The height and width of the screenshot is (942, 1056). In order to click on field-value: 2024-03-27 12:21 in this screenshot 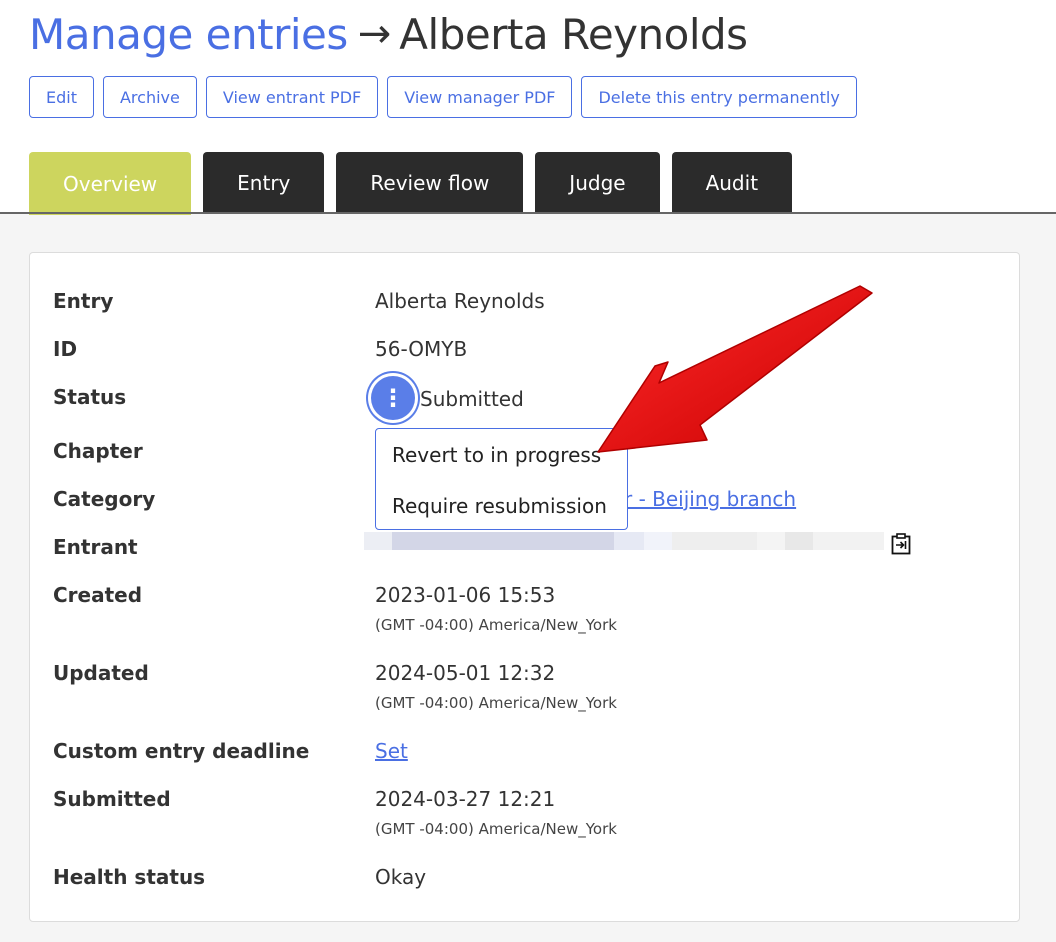, I will do `click(465, 799)`.